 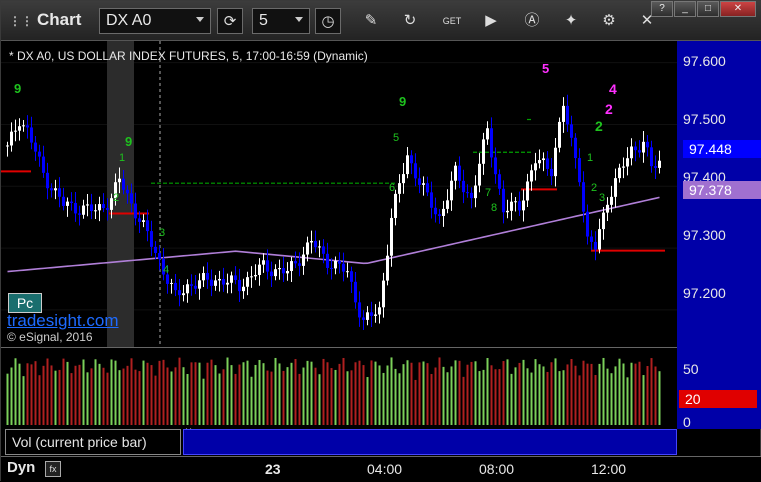 I want to click on setup-count-label: 9, so click(x=17, y=88).